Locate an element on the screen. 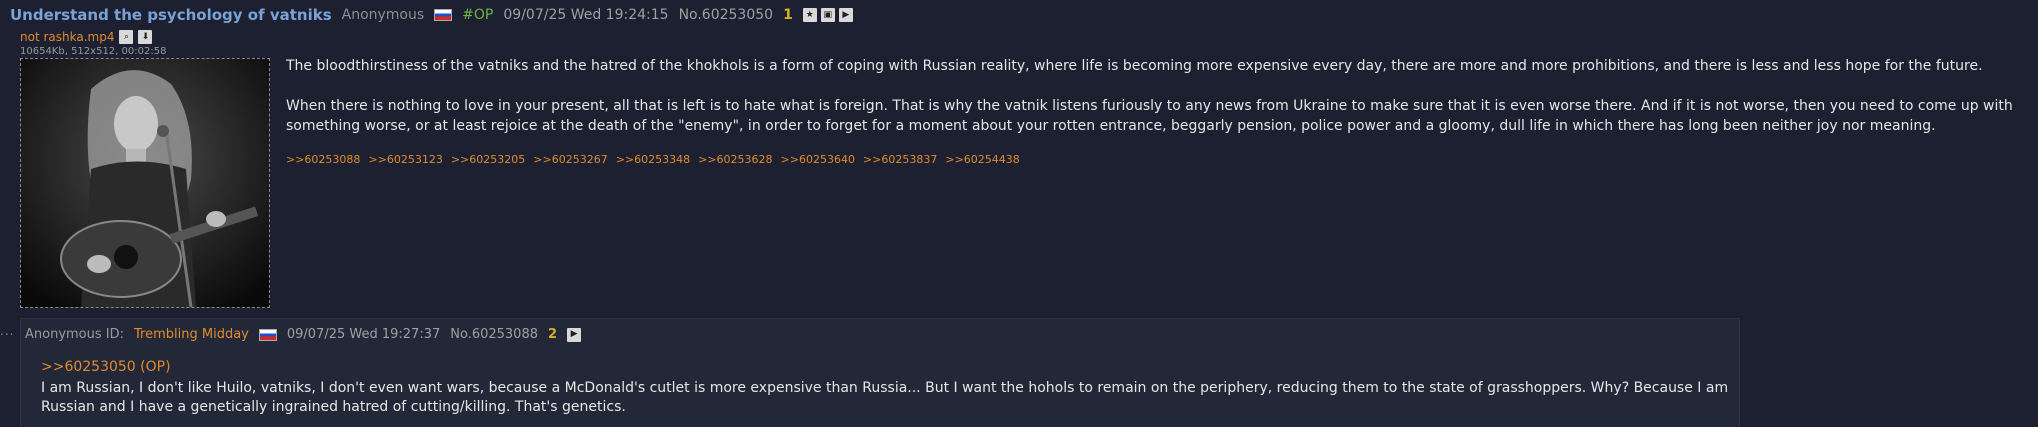 This screenshot has width=2038, height=427. reply-link: >>60253267 is located at coordinates (570, 160).